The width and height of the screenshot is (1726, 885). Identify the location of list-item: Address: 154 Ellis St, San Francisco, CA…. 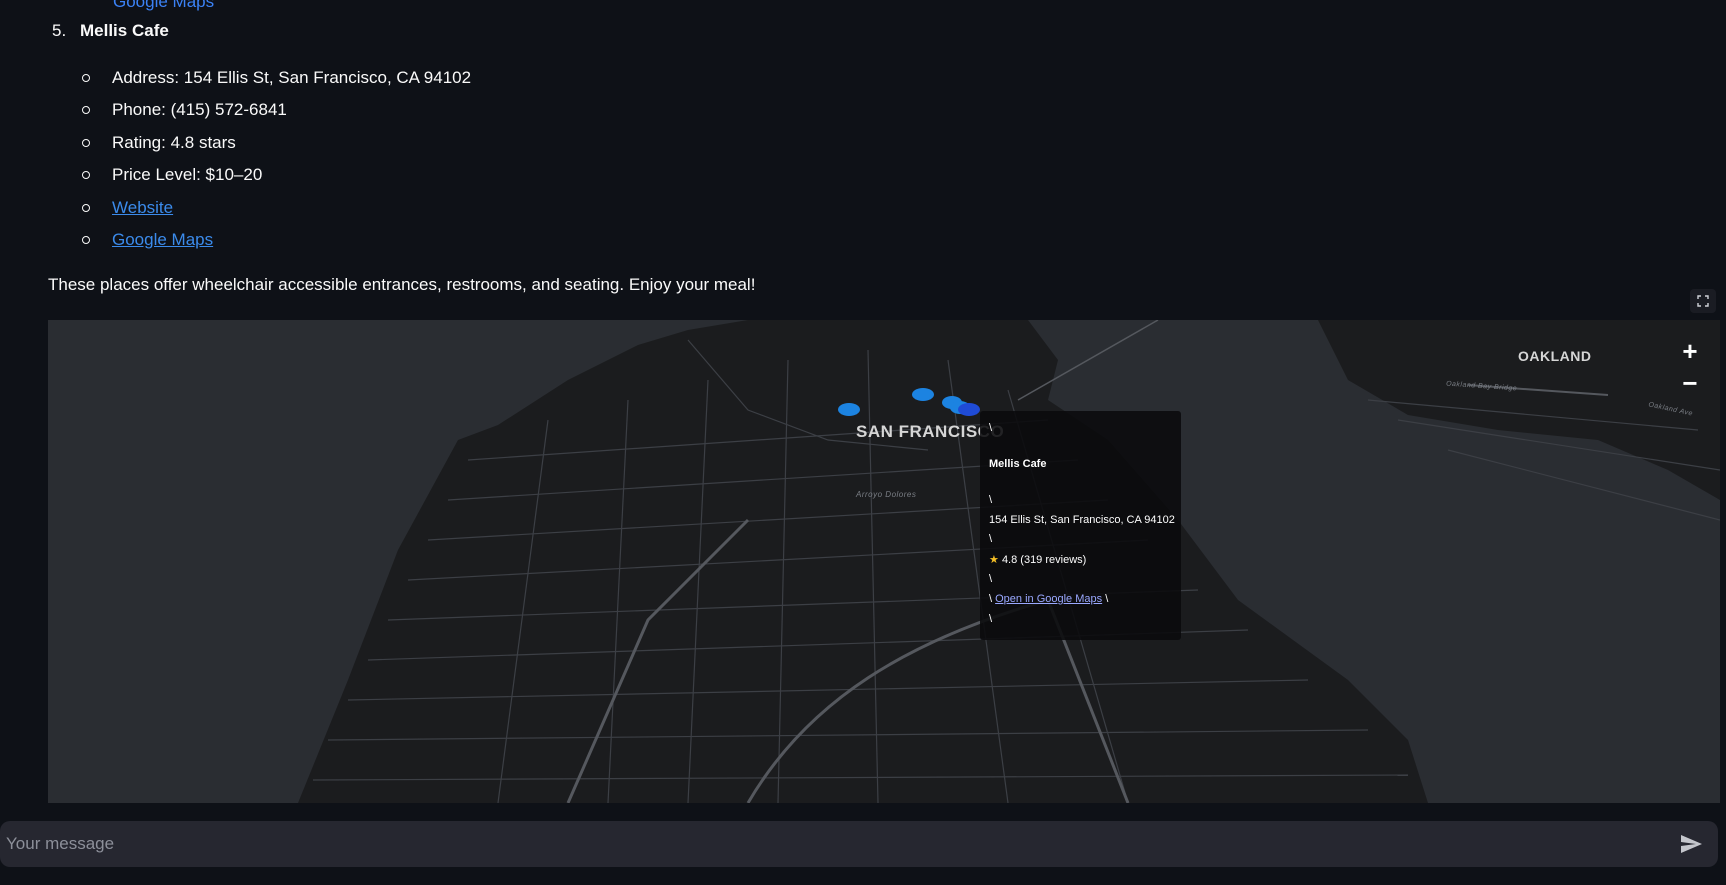
(276, 78).